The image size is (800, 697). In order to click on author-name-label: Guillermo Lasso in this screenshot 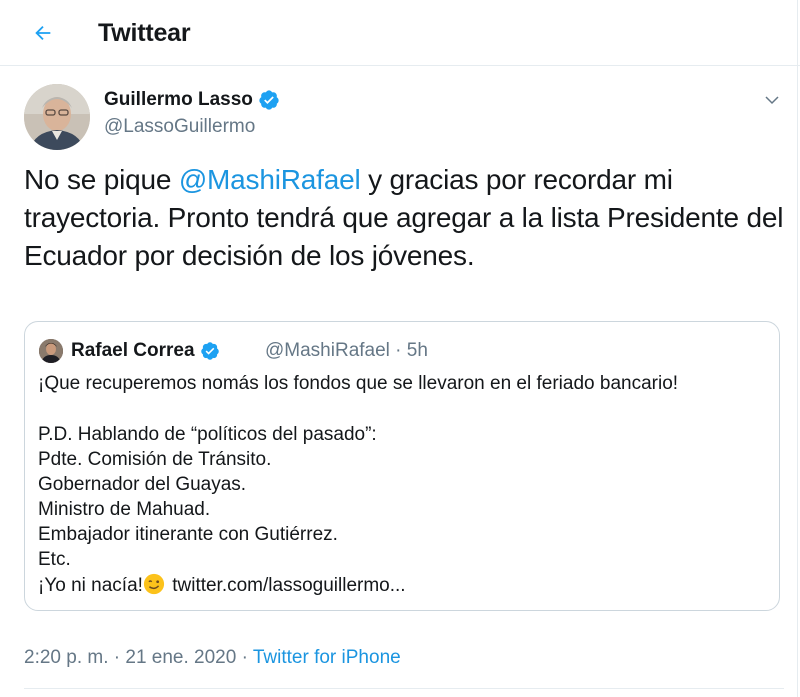, I will do `click(178, 99)`.